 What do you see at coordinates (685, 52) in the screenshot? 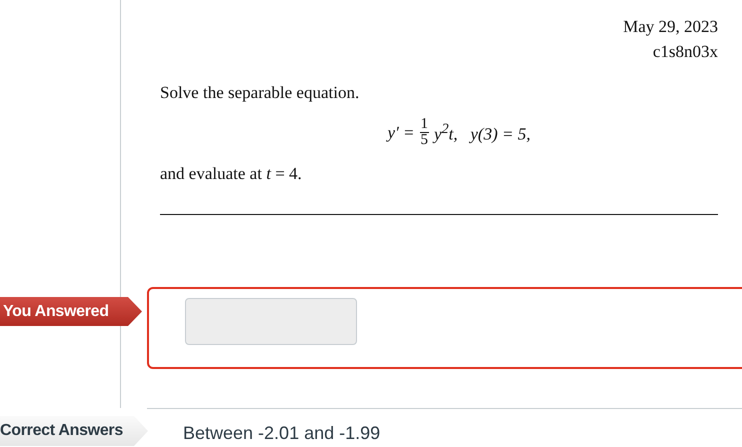
I see `version-code: c1s8n03x` at bounding box center [685, 52].